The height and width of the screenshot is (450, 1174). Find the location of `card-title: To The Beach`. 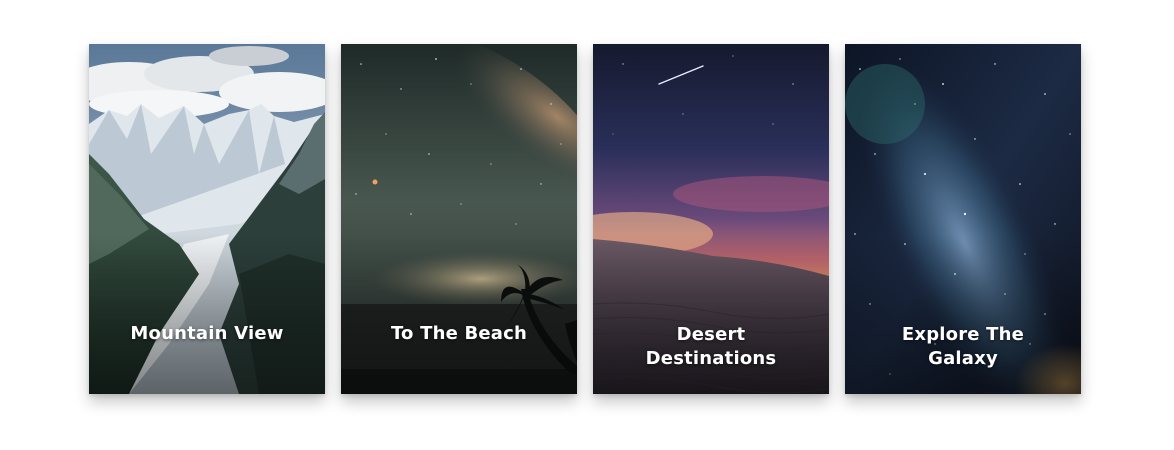

card-title: To The Beach is located at coordinates (459, 333).